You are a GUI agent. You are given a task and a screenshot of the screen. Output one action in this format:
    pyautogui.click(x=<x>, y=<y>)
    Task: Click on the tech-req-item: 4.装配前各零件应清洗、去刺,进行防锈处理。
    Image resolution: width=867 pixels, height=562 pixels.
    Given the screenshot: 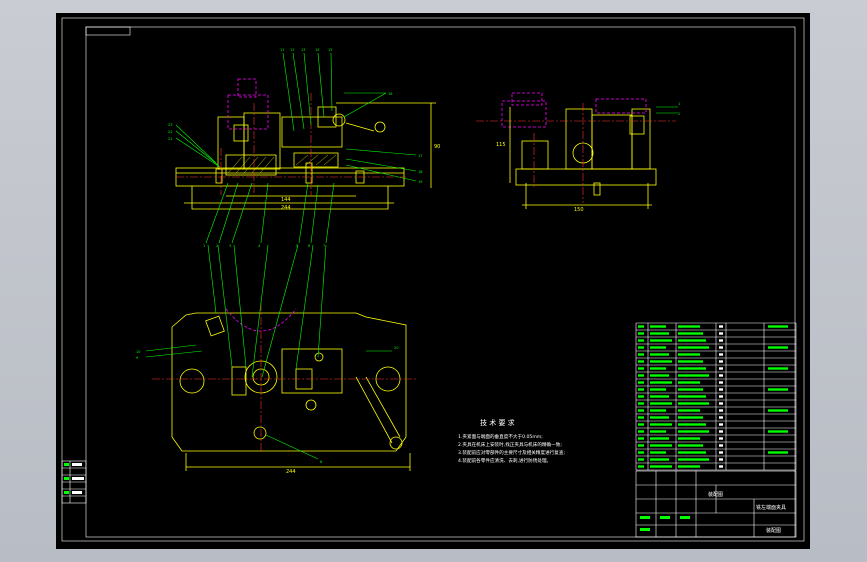 What is the action you would take?
    pyautogui.click(x=504, y=460)
    